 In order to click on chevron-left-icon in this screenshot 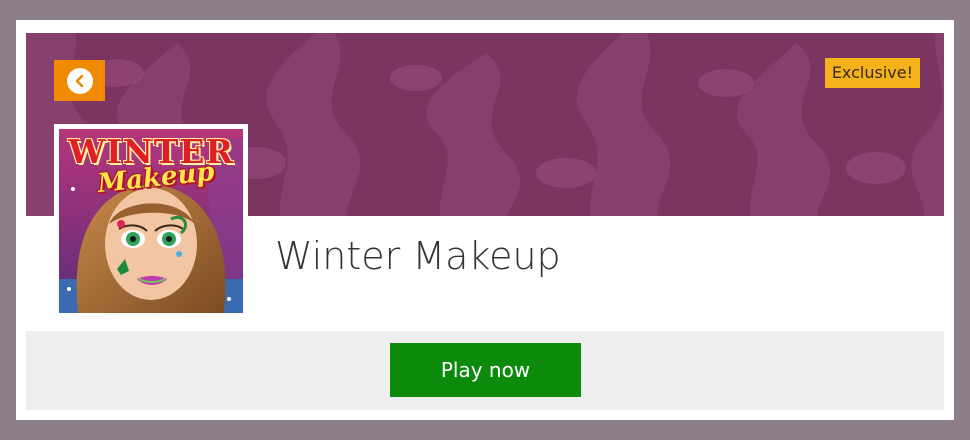, I will do `click(79, 80)`.